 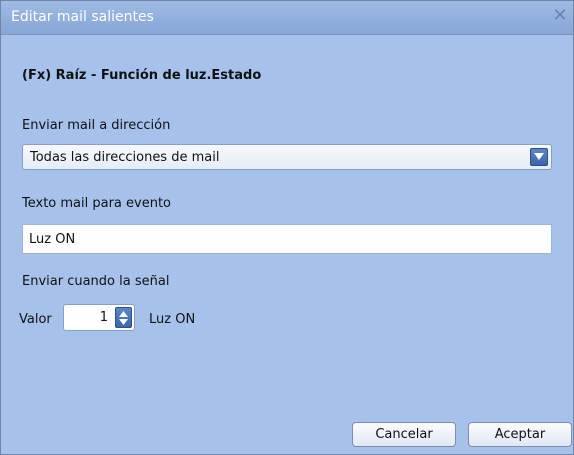 What do you see at coordinates (172, 319) in the screenshot?
I see `value-name-label: Luz ON` at bounding box center [172, 319].